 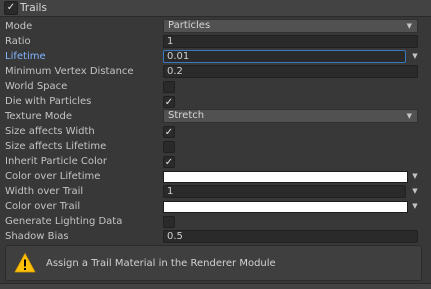 I want to click on die-with-particles-checkbox: ✓, so click(x=169, y=102).